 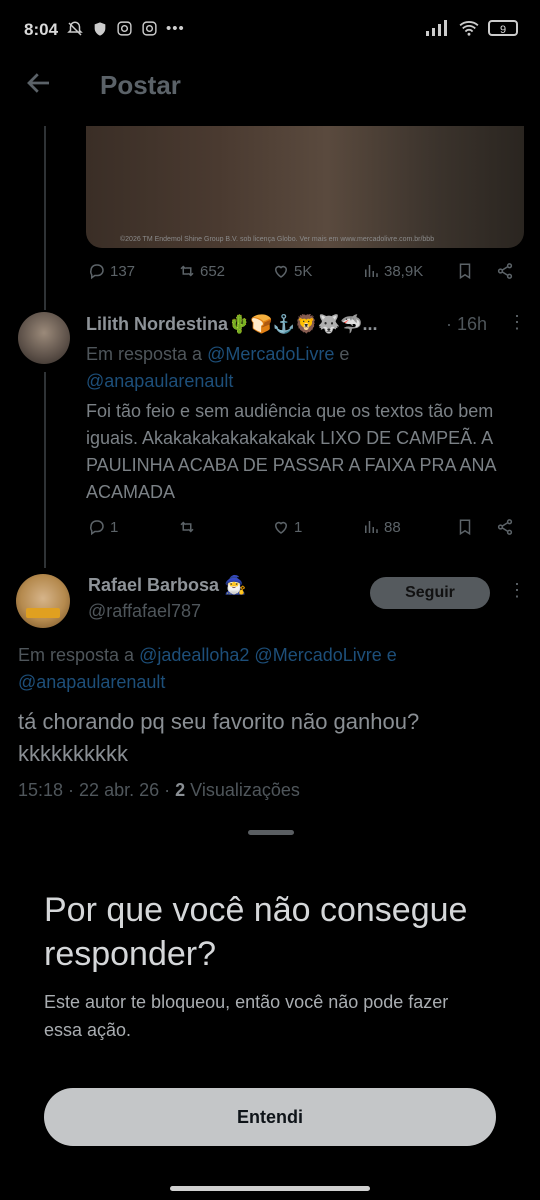 I want to click on views-count: 38,9K, so click(x=404, y=271).